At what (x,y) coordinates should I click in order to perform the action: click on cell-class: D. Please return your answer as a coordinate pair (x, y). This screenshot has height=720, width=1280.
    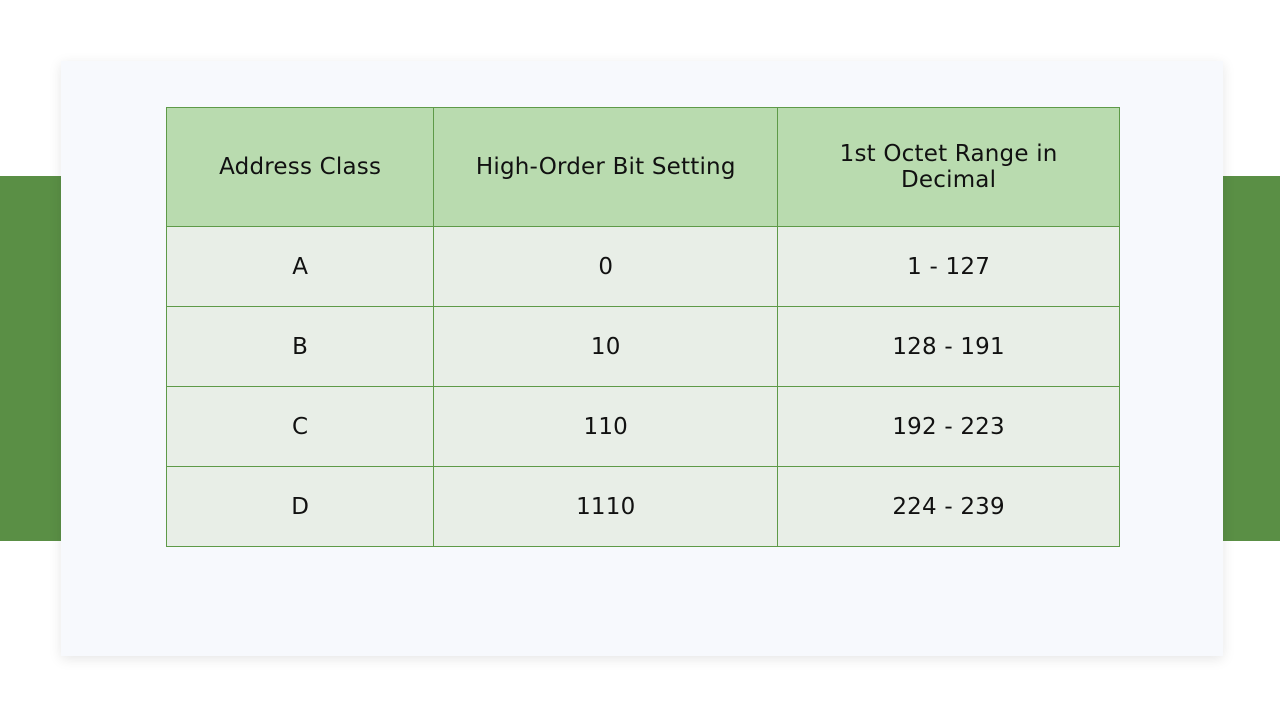
    Looking at the image, I should click on (300, 506).